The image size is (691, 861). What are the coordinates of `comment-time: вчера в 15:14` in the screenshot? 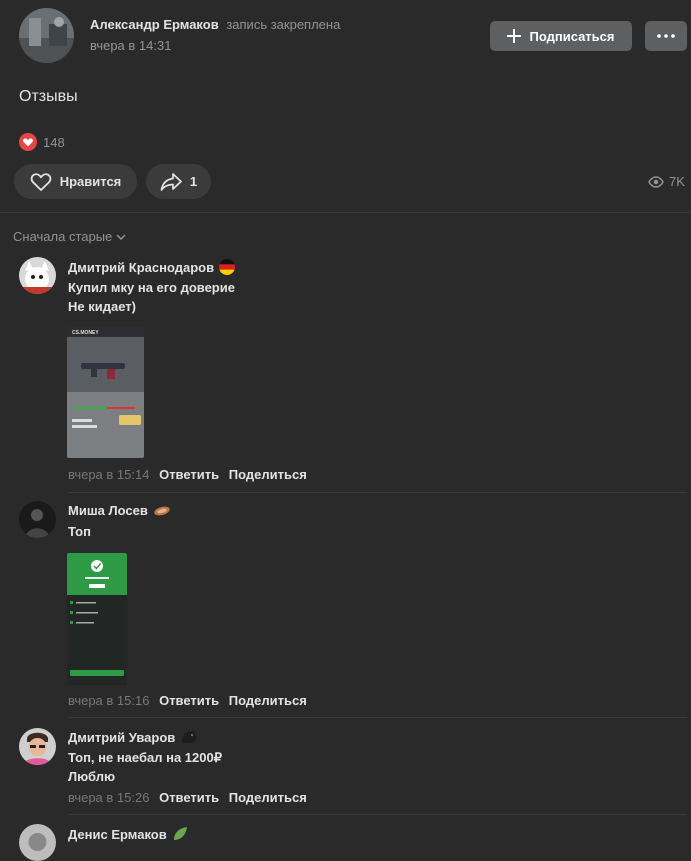 It's located at (108, 474).